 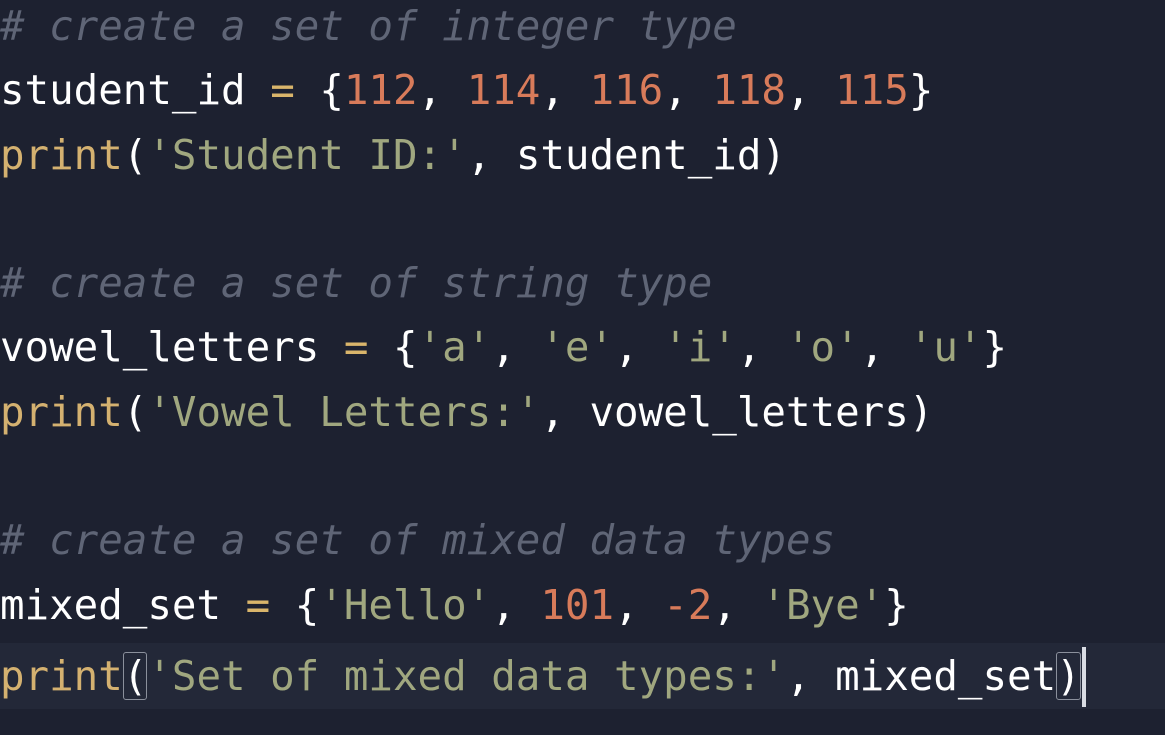 What do you see at coordinates (135, 675) in the screenshot?
I see `matched-open-paren: (` at bounding box center [135, 675].